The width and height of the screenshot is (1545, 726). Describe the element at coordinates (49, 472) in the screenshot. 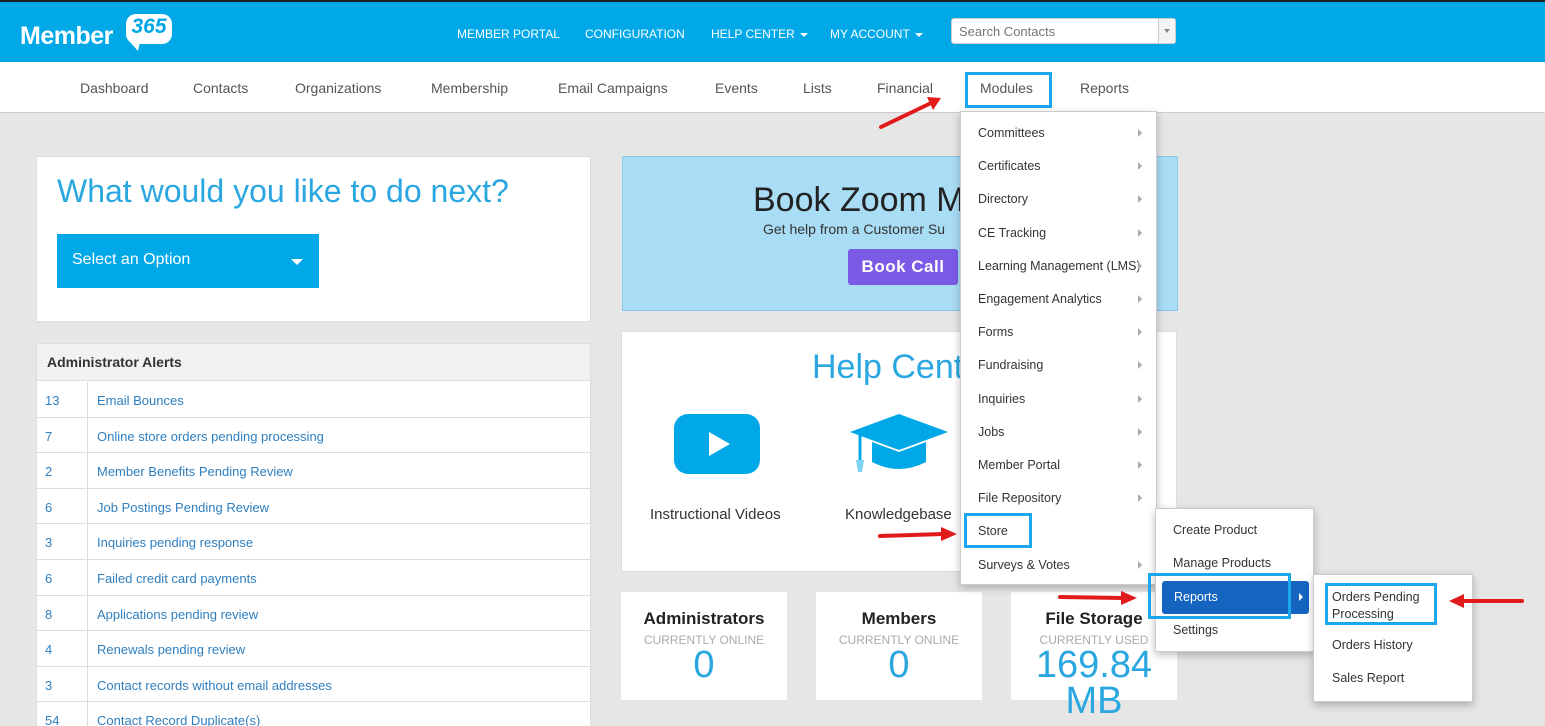

I see `alert-count: 2` at that location.